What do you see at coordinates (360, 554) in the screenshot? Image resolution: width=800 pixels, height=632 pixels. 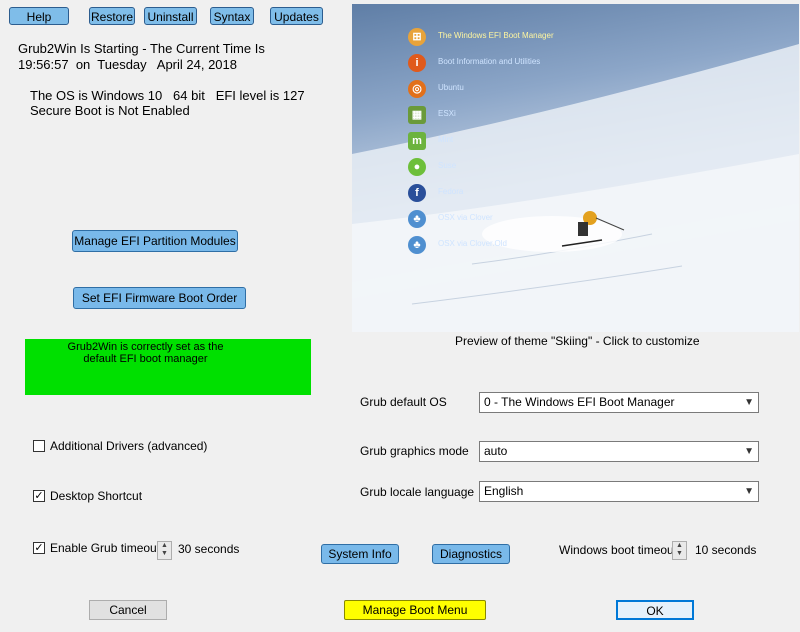 I see `system-info-button: System Info` at bounding box center [360, 554].